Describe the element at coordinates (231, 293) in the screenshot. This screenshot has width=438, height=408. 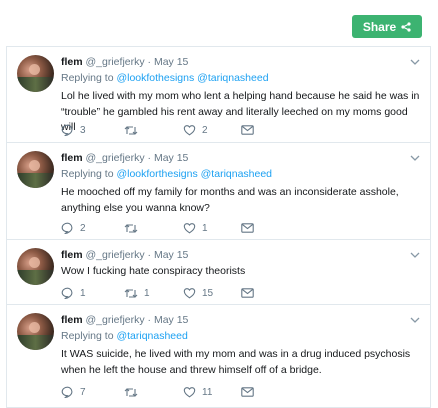
I see `tweet-actions: 1 1 15` at that location.